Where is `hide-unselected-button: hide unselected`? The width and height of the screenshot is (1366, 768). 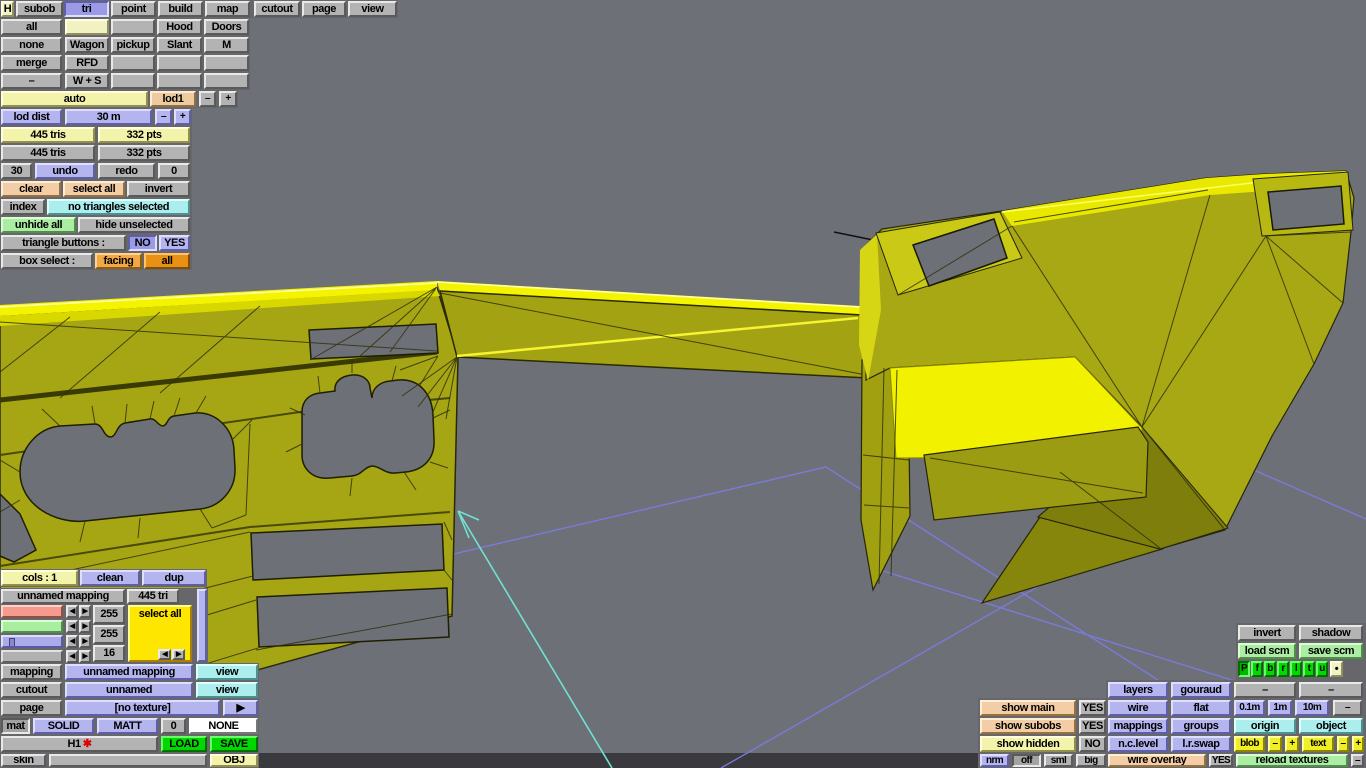 hide-unselected-button: hide unselected is located at coordinates (134, 225).